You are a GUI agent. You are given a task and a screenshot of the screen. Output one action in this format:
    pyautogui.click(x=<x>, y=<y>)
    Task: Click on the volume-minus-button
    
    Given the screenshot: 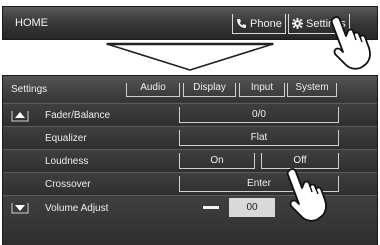 What is the action you would take?
    pyautogui.click(x=211, y=208)
    